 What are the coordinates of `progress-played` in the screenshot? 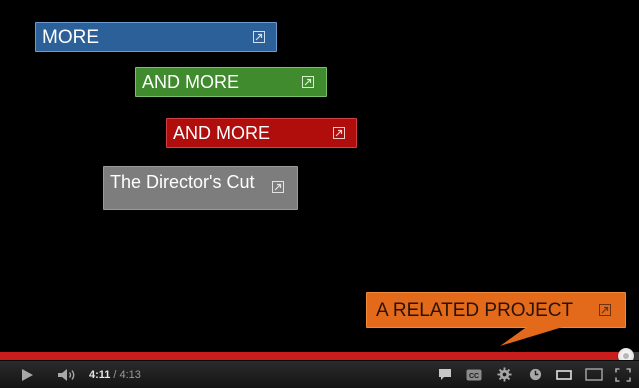 It's located at (313, 356).